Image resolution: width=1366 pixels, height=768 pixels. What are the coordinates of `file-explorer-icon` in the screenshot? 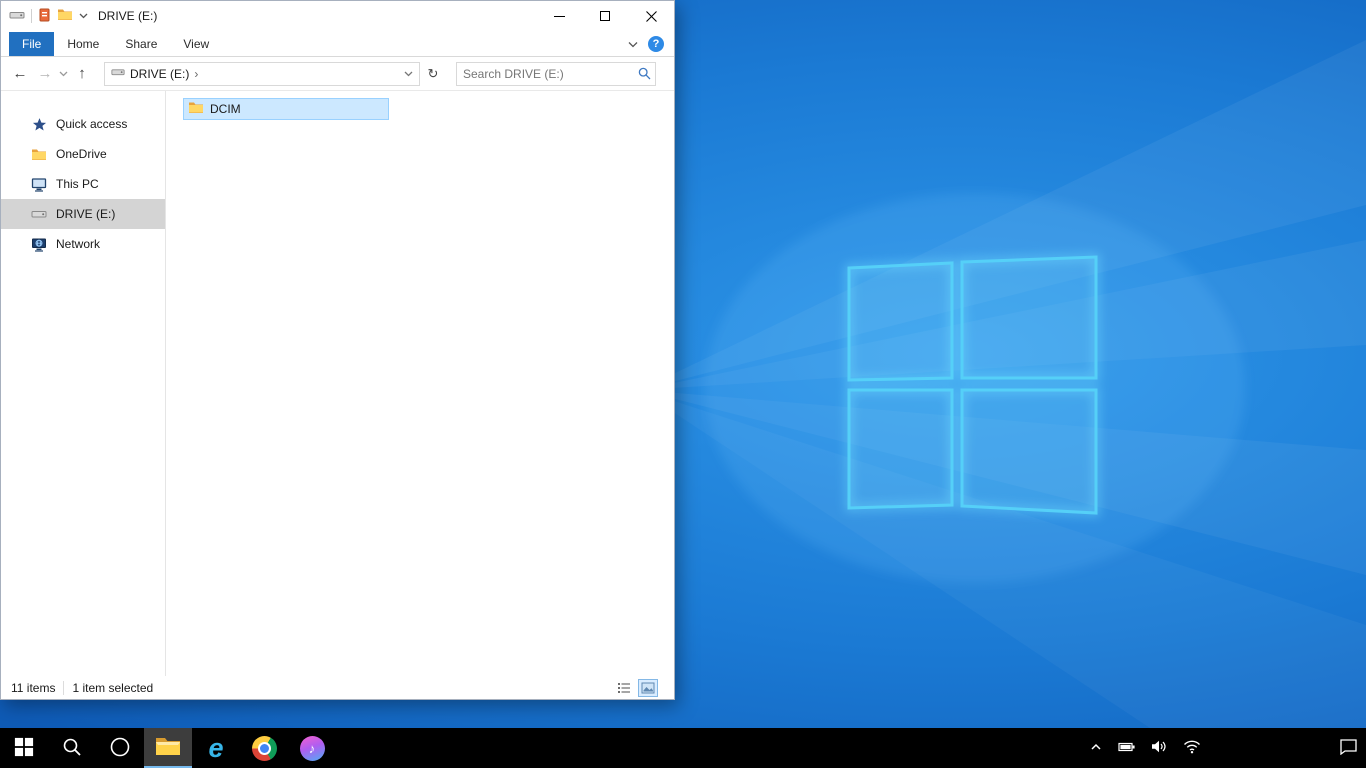 It's located at (168, 748).